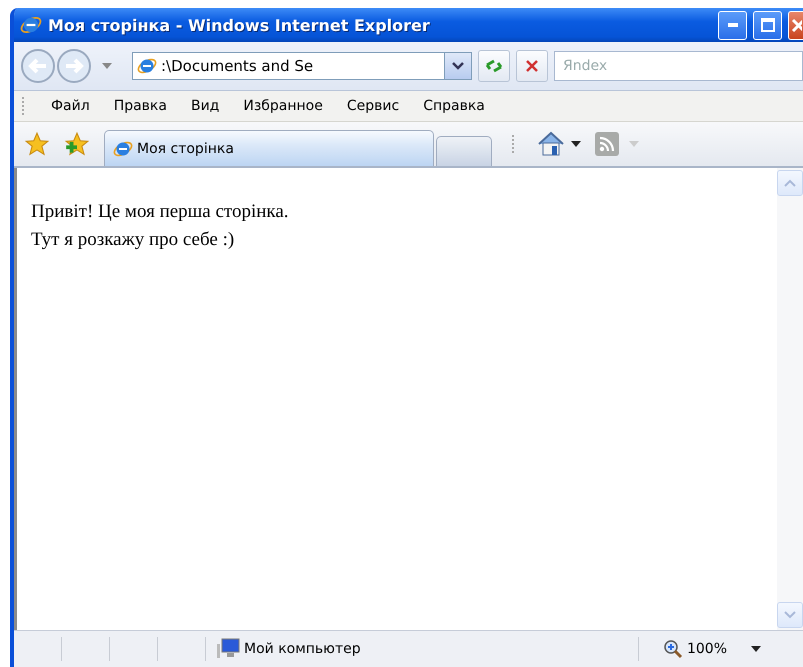  Describe the element at coordinates (140, 106) in the screenshot. I see `menu-item: Правка` at that location.